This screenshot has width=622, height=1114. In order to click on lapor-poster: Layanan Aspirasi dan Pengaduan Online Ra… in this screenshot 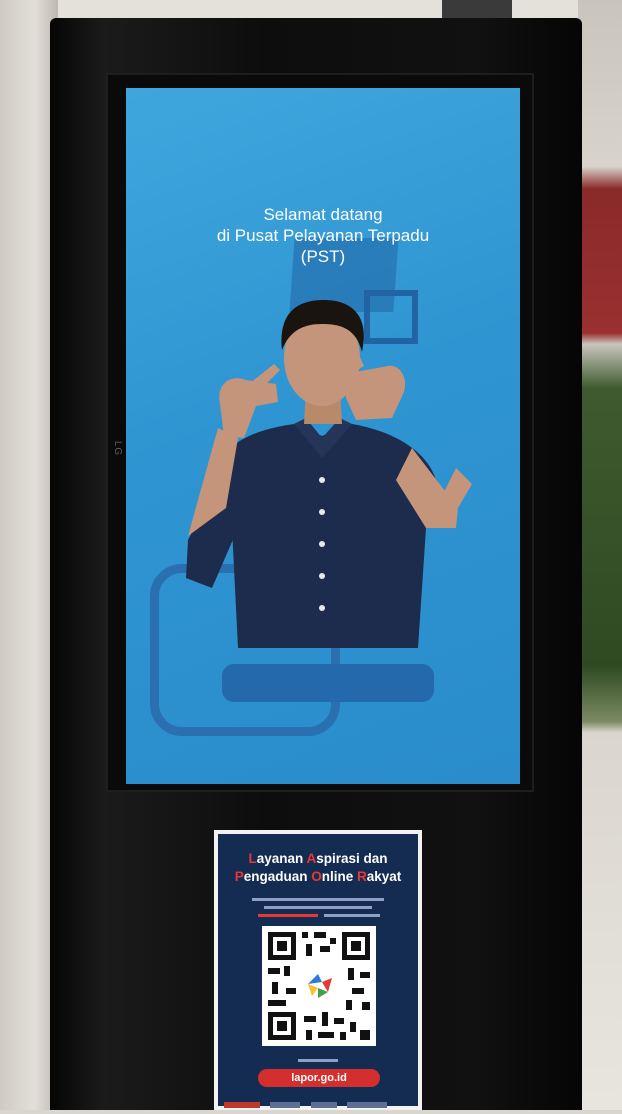, I will do `click(318, 970)`.